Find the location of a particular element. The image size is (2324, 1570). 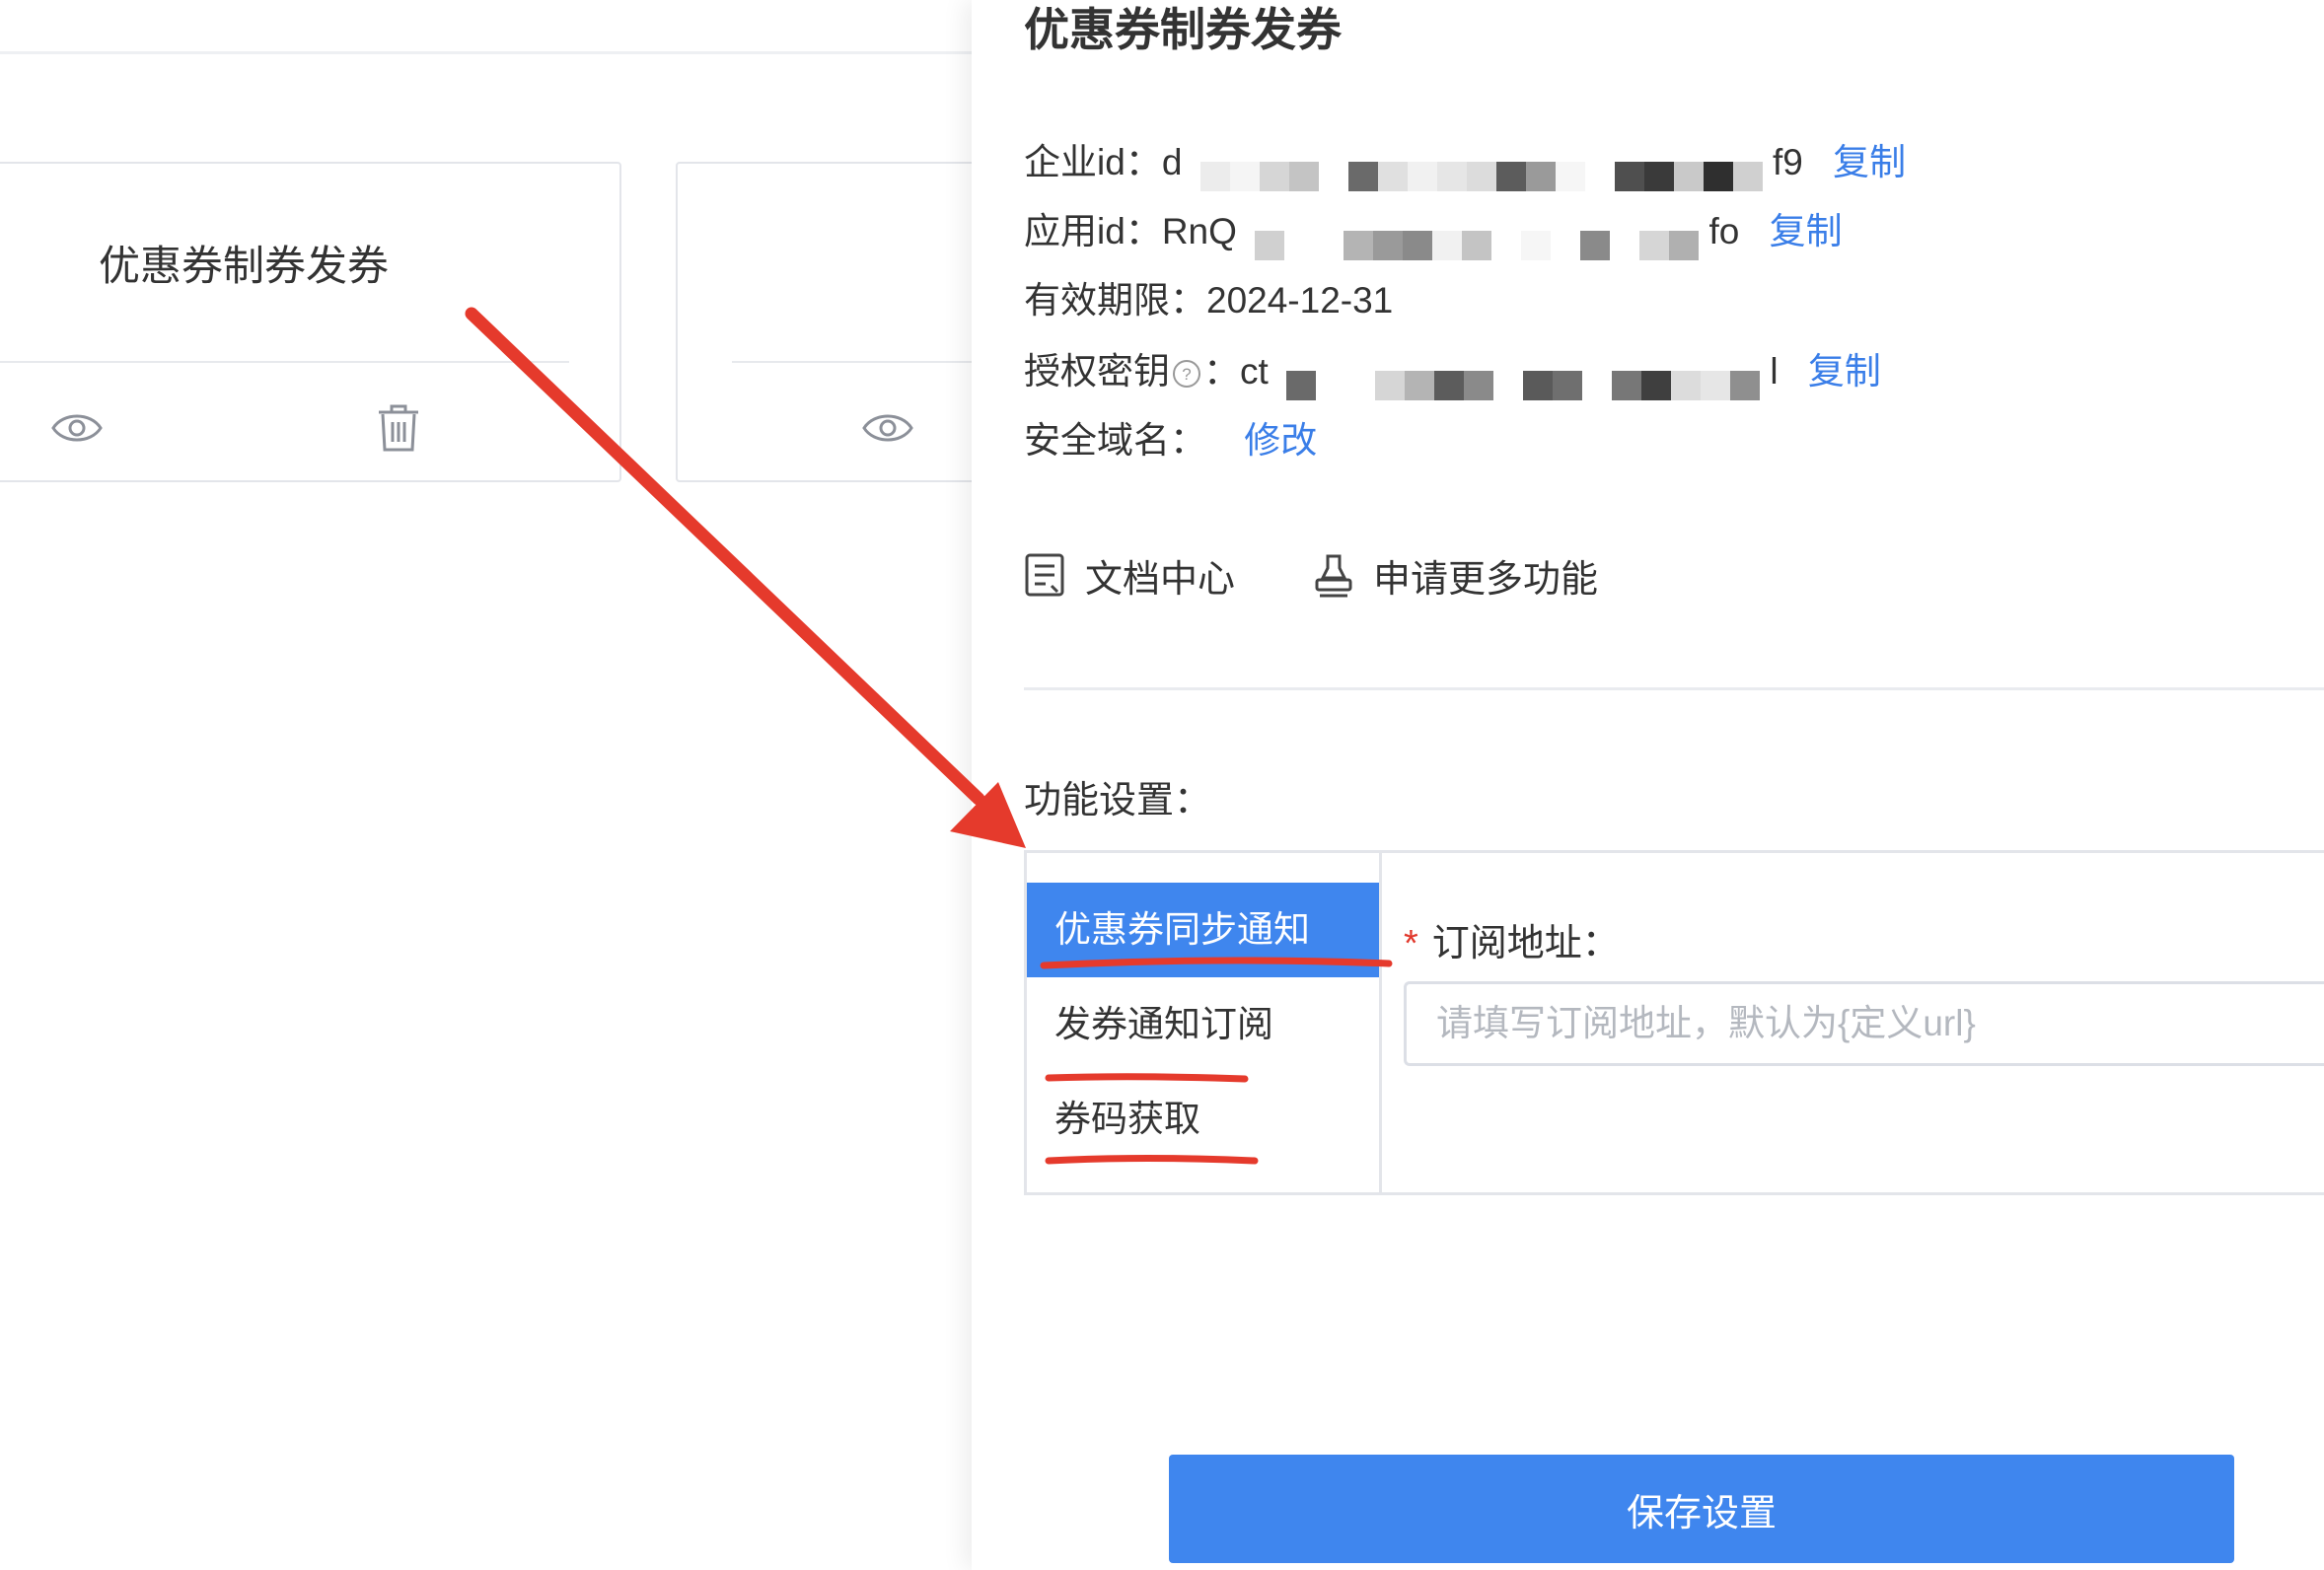

drawer-title: 优惠券制券发券 is located at coordinates (1183, 29).